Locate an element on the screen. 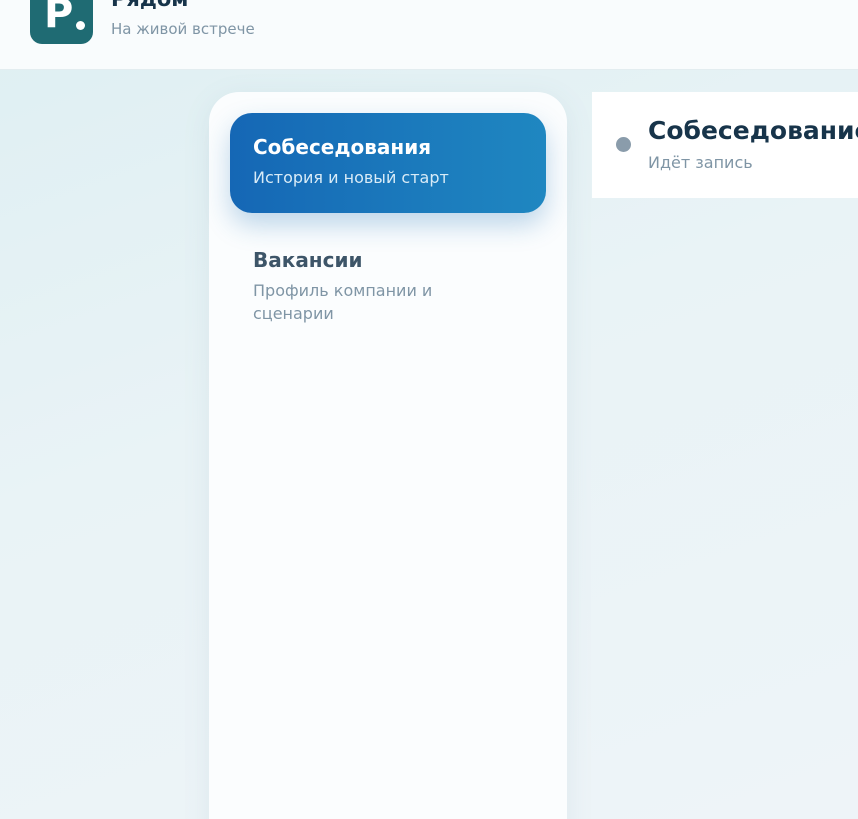 This screenshot has height=819, width=858. session-title: Собеседование is located at coordinates (753, 130).